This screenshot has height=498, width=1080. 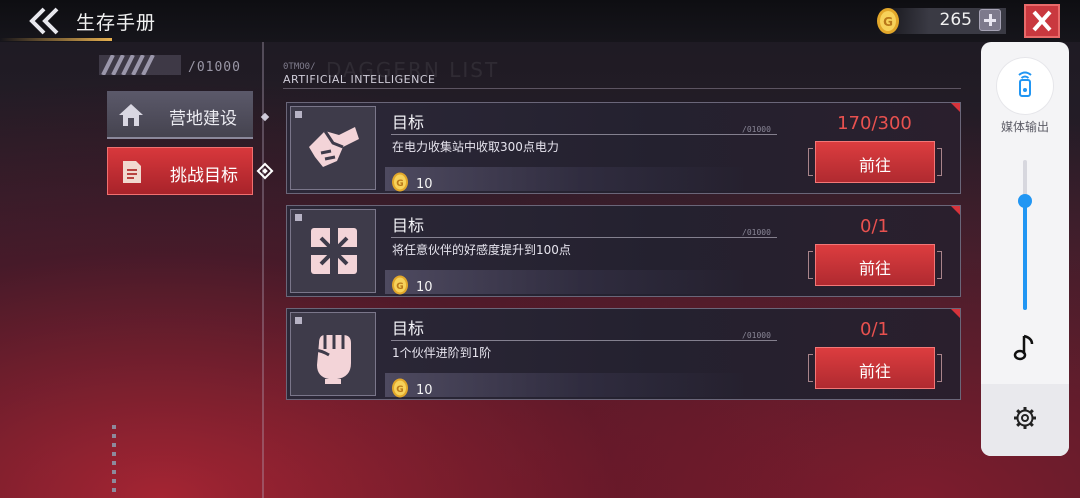 I want to click on close-icon, so click(x=1042, y=21).